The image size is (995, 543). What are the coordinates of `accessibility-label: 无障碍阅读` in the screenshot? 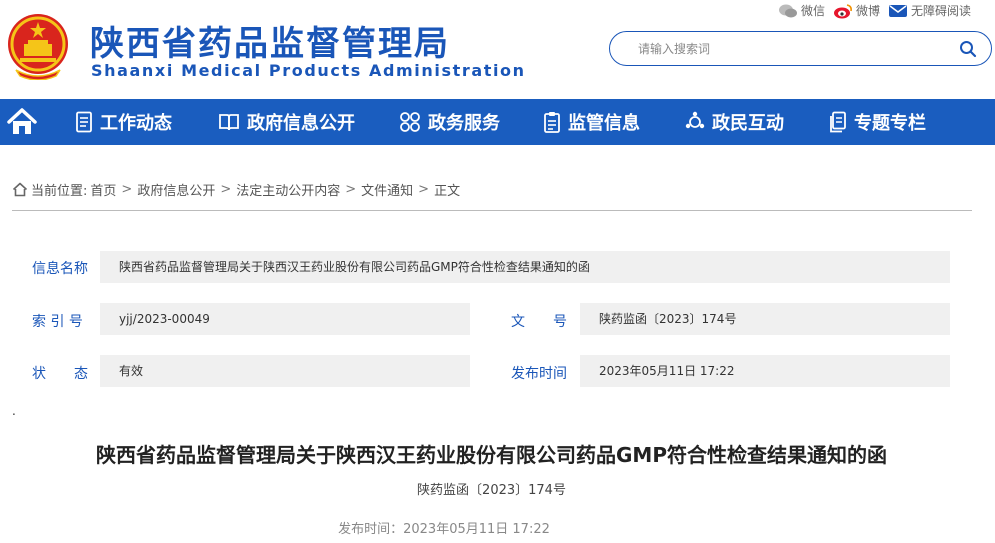 It's located at (940, 11).